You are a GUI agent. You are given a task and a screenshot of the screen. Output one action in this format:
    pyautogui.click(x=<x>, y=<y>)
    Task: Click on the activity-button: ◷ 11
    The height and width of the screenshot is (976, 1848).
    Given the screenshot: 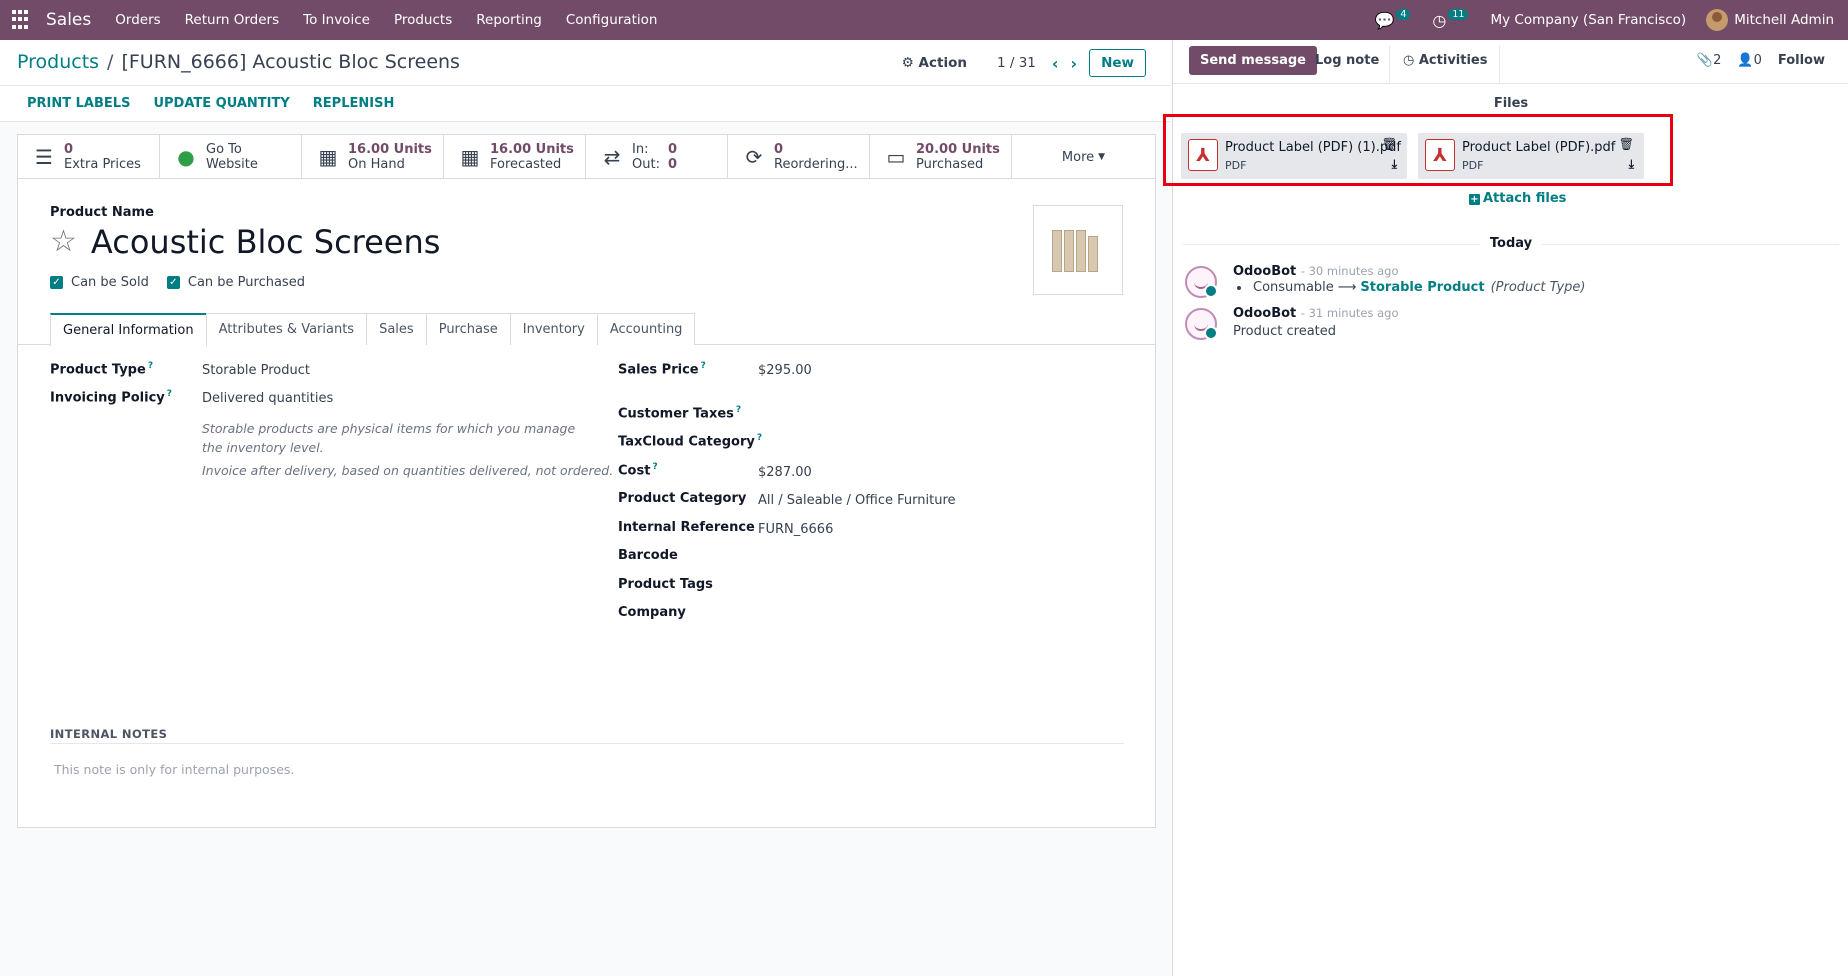 What is the action you would take?
    pyautogui.click(x=1450, y=19)
    